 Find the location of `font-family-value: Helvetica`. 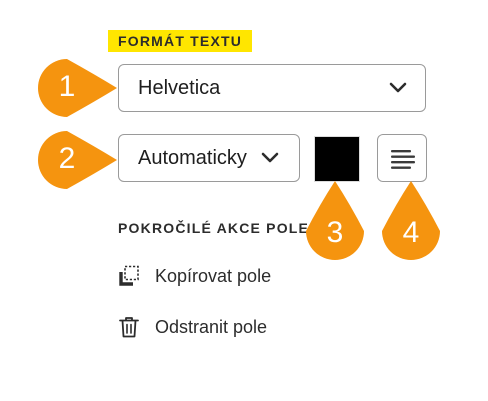

font-family-value: Helvetica is located at coordinates (179, 88).